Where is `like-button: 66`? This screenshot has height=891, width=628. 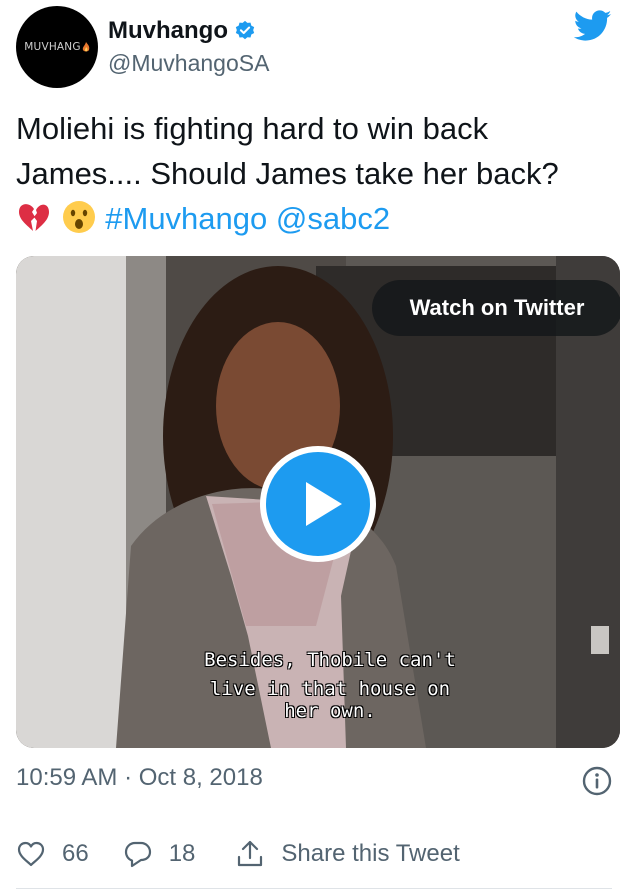 like-button: 66 is located at coordinates (52, 854).